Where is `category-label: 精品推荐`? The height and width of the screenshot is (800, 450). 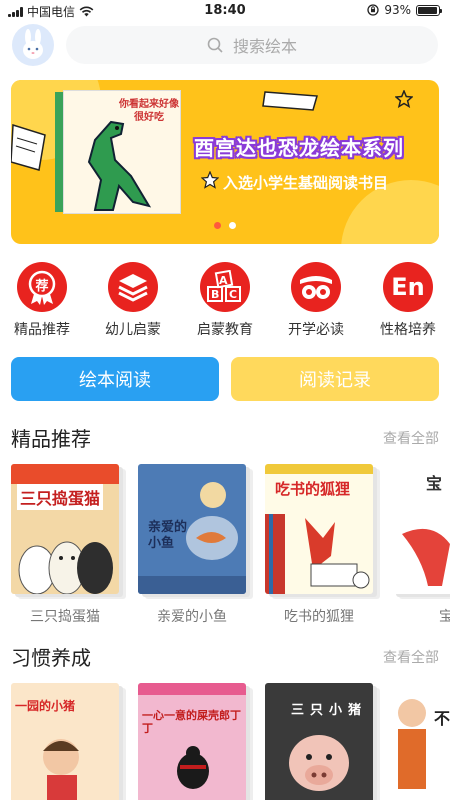
category-label: 精品推荐 is located at coordinates (42, 330).